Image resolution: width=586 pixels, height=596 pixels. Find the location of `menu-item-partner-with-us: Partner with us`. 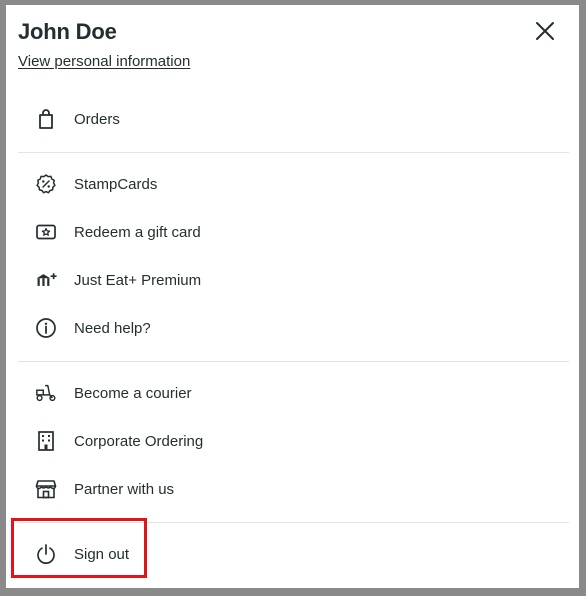

menu-item-partner-with-us: Partner with us is located at coordinates (293, 489).